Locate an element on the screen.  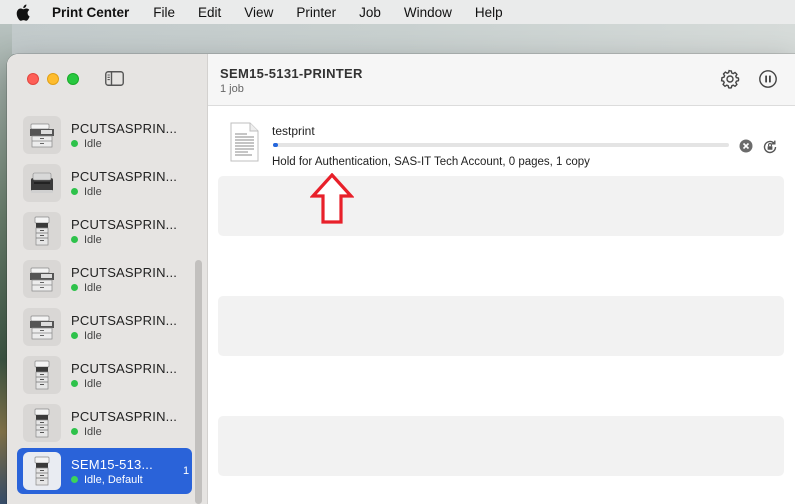
close-window-button is located at coordinates (33, 79).